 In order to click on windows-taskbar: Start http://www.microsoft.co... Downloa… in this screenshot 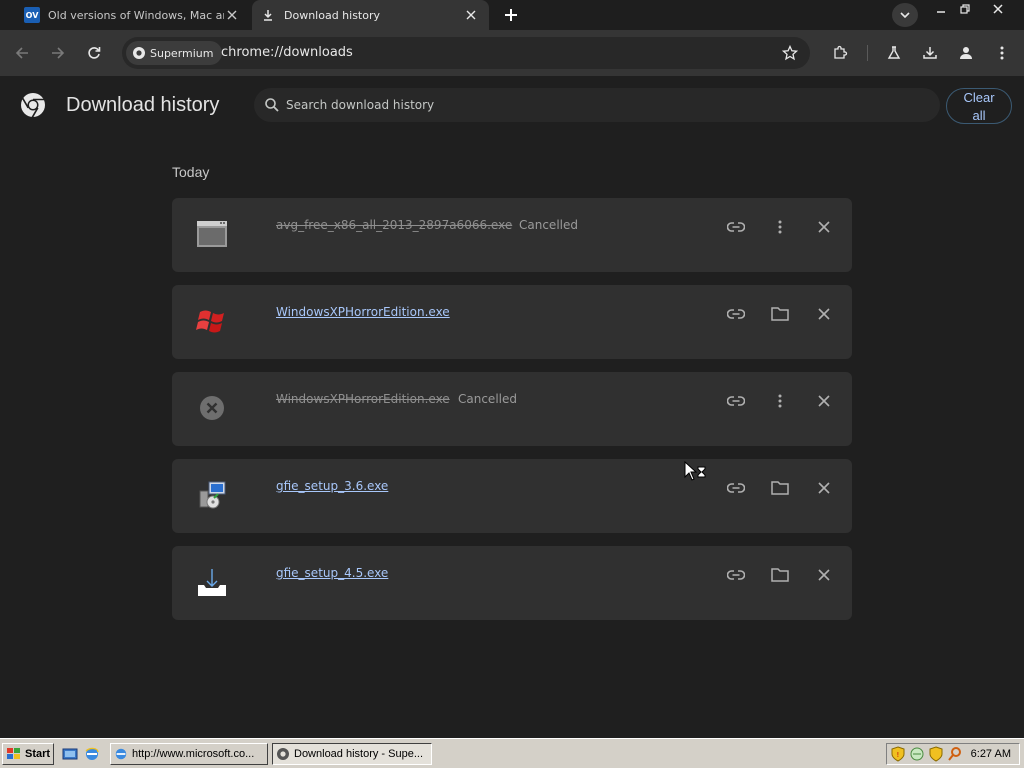, I will do `click(512, 753)`.